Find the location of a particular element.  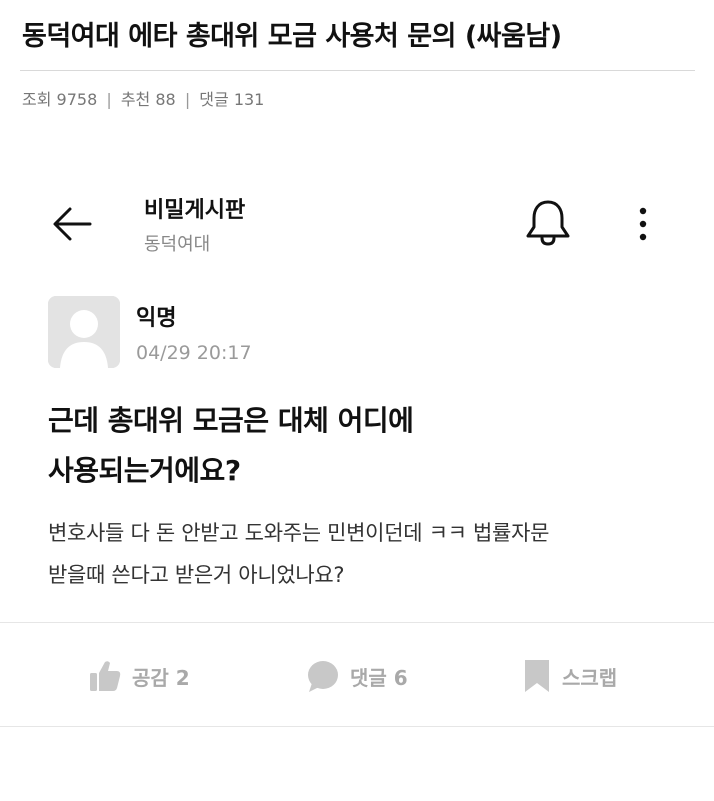

article-title-line: 사용되는거에요? is located at coordinates (144, 470).